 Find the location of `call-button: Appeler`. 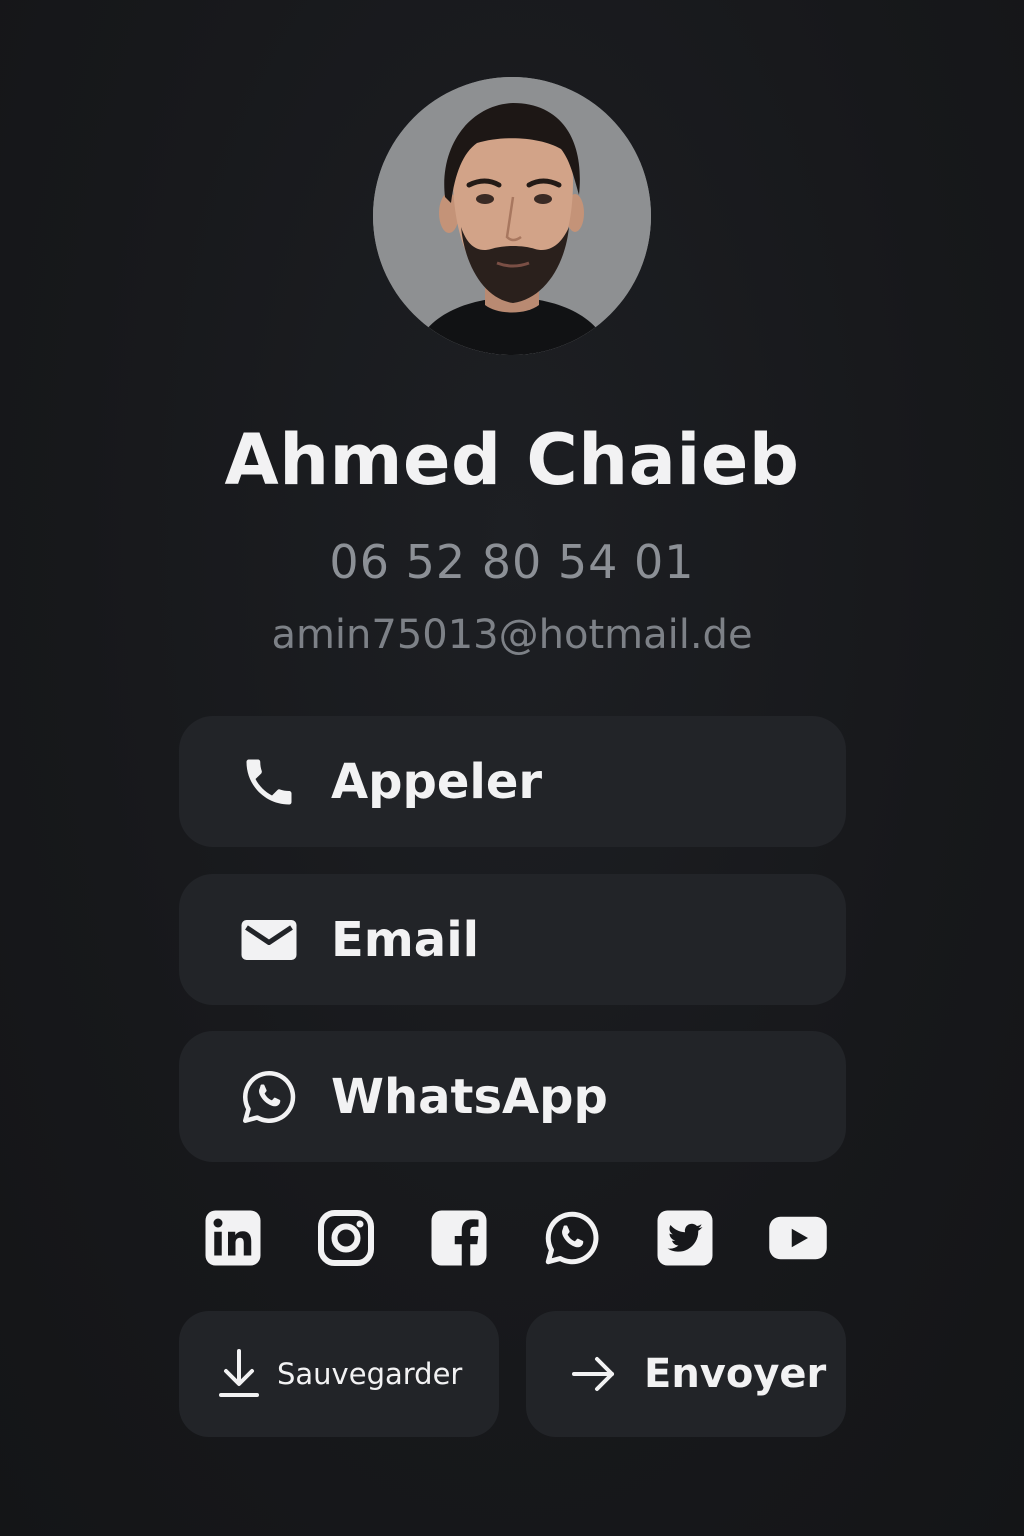

call-button: Appeler is located at coordinates (512, 781).